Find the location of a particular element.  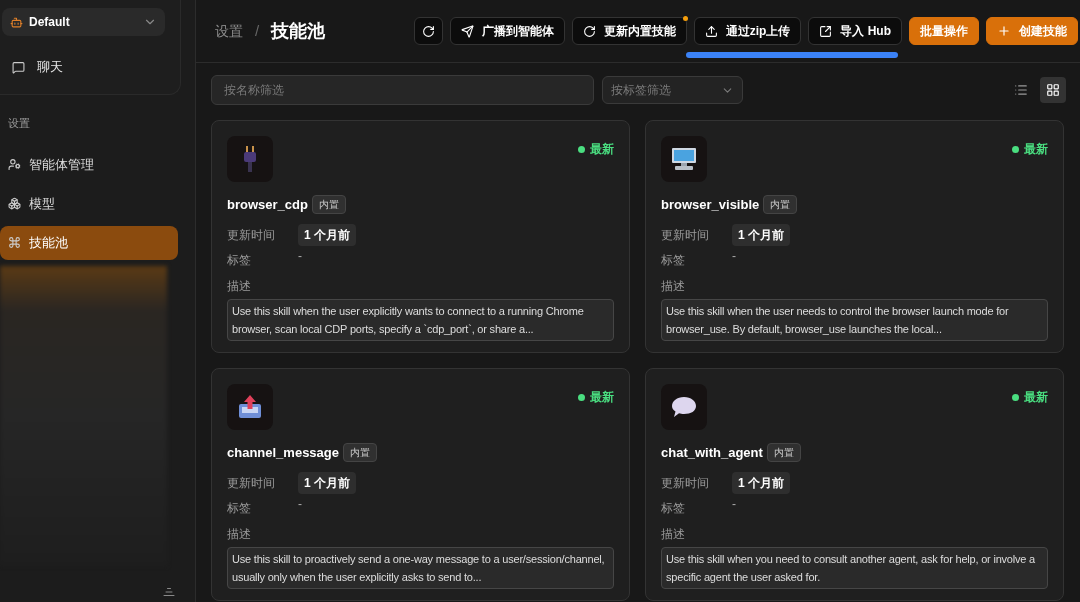

settings-nav-item: 技能池 is located at coordinates (89, 242).